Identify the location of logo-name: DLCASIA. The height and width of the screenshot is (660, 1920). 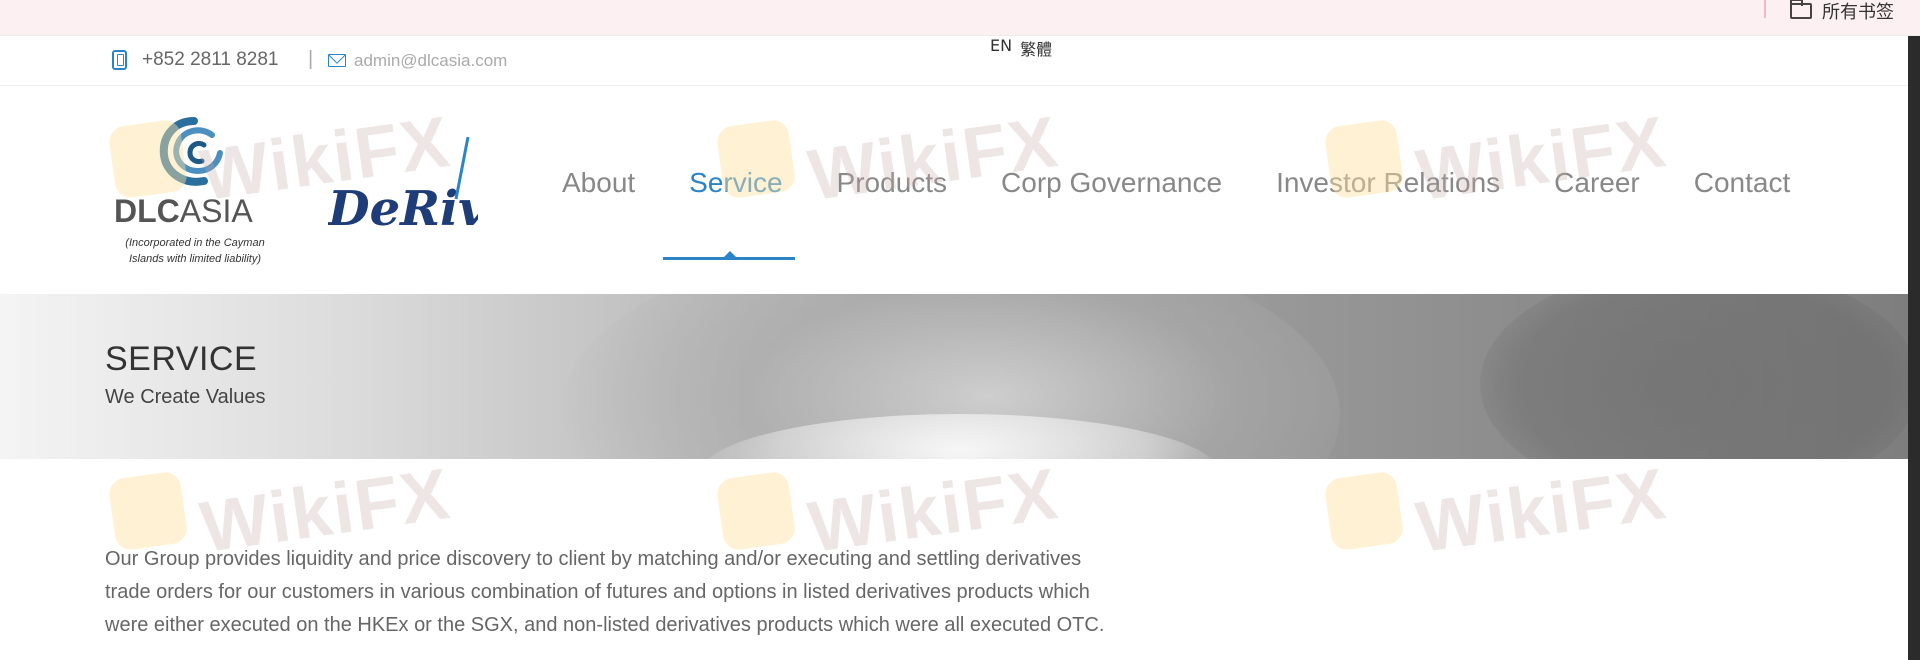
(183, 211).